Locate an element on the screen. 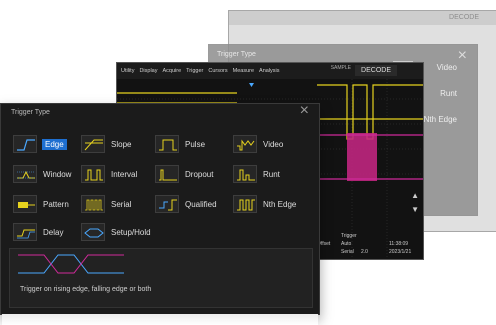  menu-measure: Measure is located at coordinates (243, 71).